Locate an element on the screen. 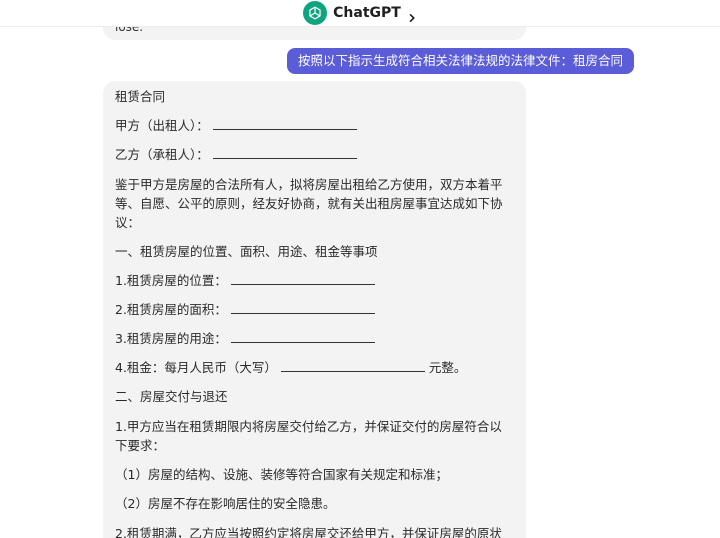 The width and height of the screenshot is (720, 538). delivery-item-1a: （1）房屋的结构、设施、装修等符合国家有关规定和标准； is located at coordinates (281, 474).